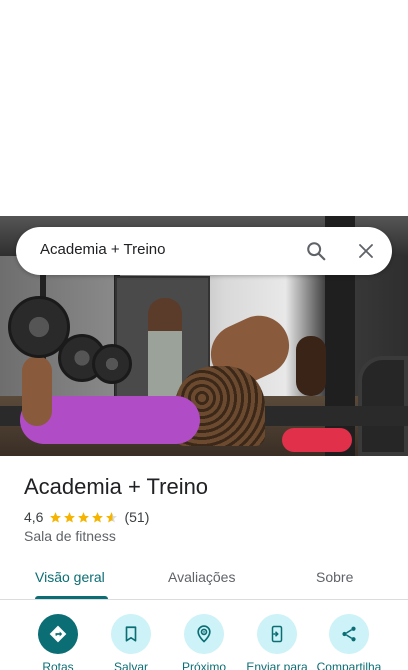 The image size is (408, 670). I want to click on place-title: Academia + Treino, so click(116, 486).